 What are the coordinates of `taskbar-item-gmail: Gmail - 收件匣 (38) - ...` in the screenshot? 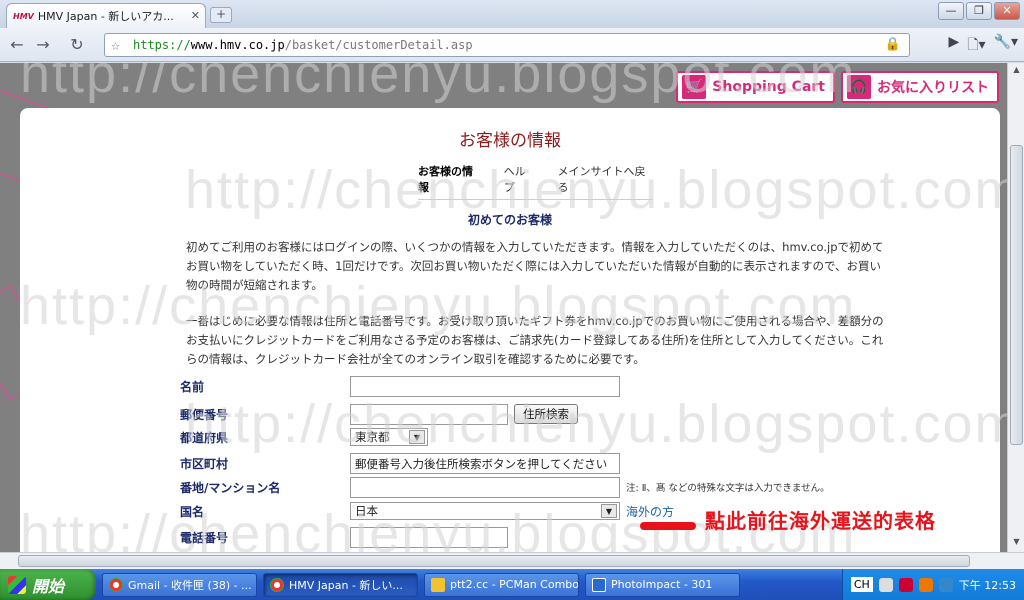 It's located at (179, 584).